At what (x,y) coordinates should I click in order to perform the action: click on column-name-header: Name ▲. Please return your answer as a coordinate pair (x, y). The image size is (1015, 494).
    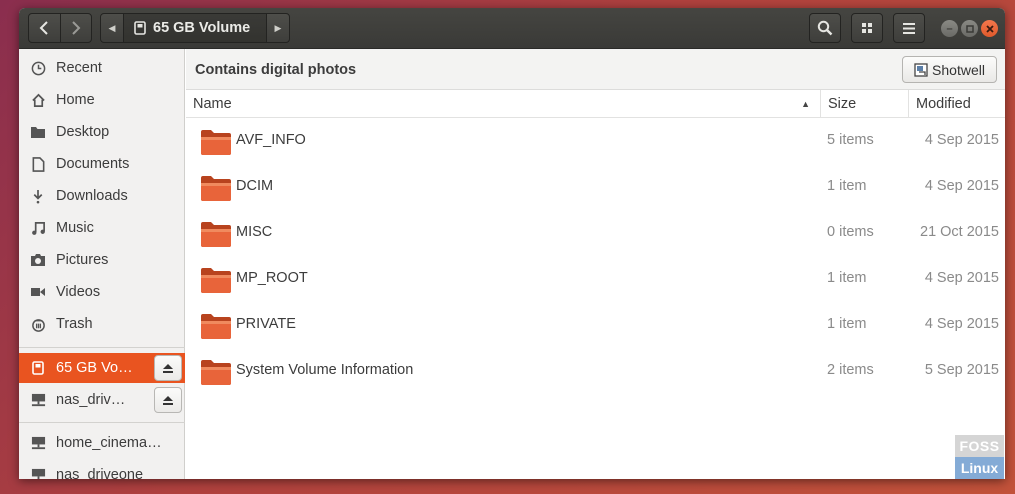
    Looking at the image, I should click on (503, 104).